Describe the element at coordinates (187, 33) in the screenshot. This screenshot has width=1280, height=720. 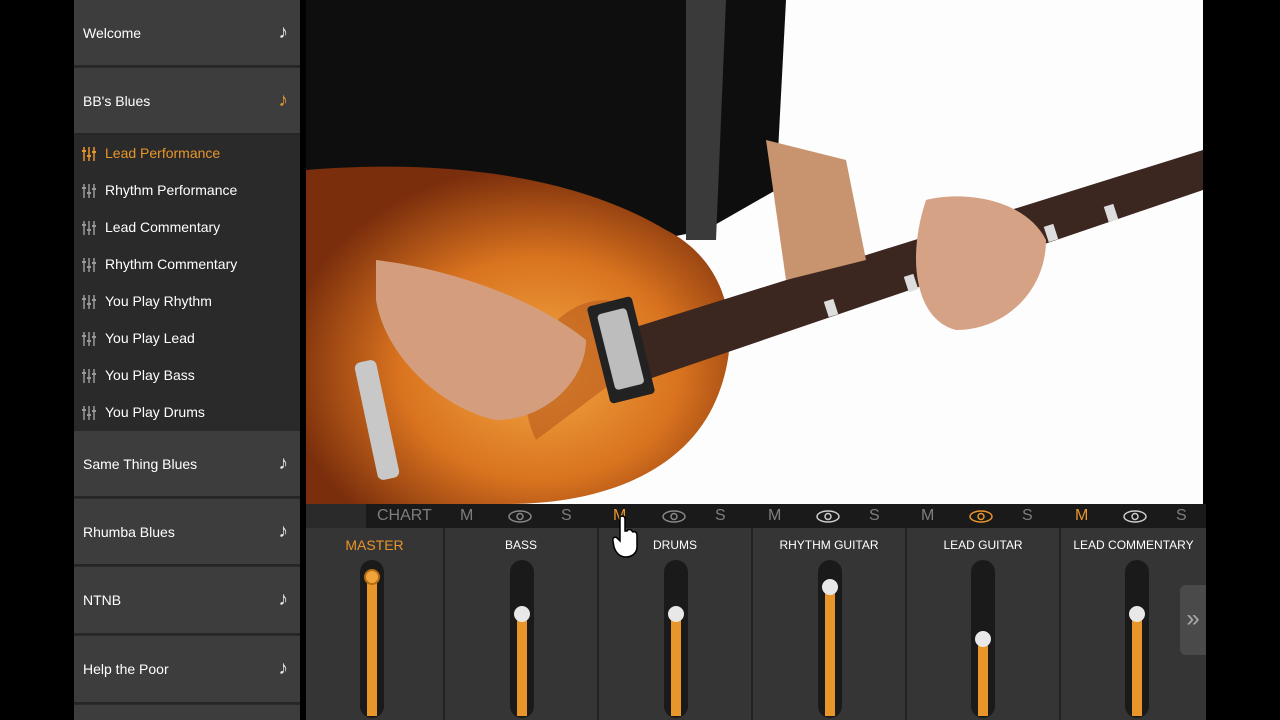
I see `song-item-welcome: Welcome ♪` at that location.